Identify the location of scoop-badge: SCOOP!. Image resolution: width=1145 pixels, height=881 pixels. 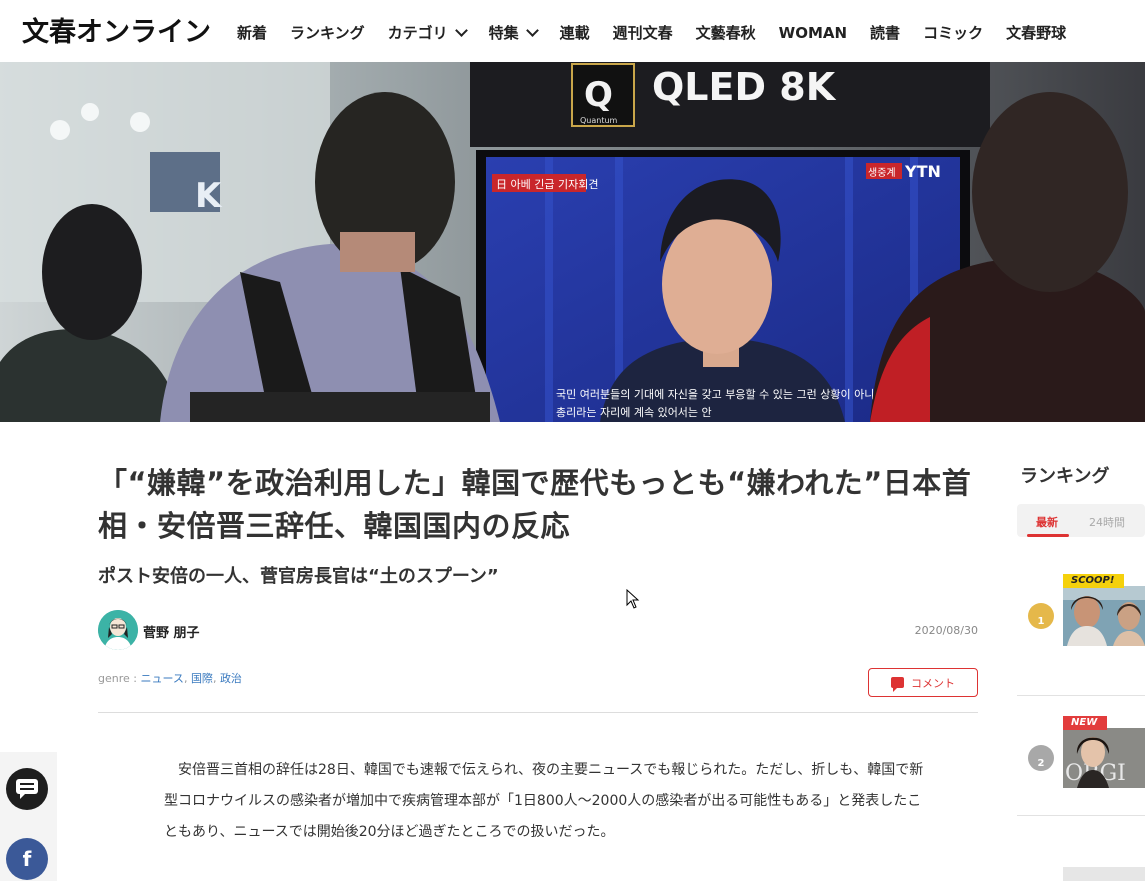
(1094, 581).